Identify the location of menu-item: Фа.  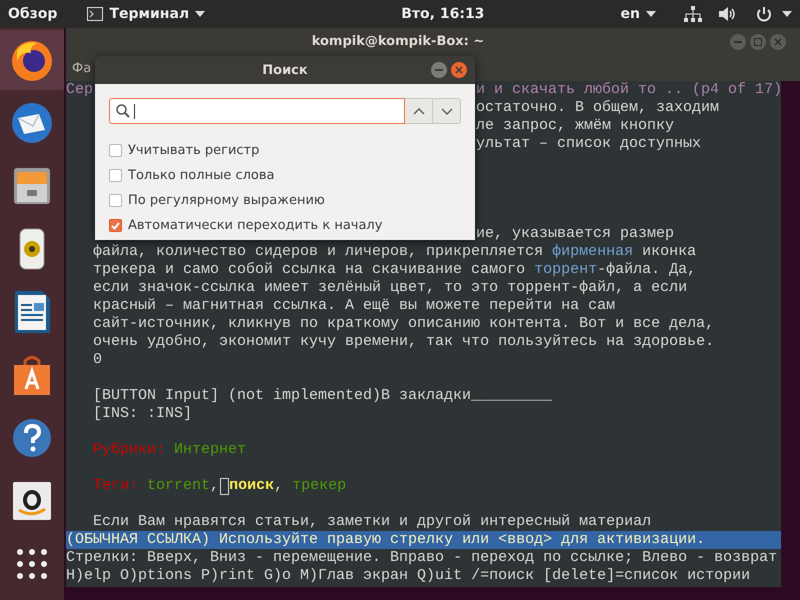
(82, 68).